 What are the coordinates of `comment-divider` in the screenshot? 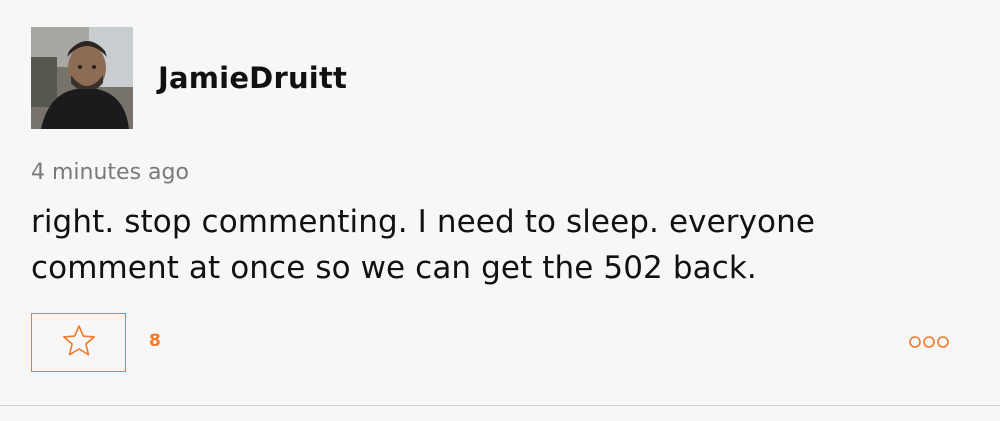 It's located at (500, 405).